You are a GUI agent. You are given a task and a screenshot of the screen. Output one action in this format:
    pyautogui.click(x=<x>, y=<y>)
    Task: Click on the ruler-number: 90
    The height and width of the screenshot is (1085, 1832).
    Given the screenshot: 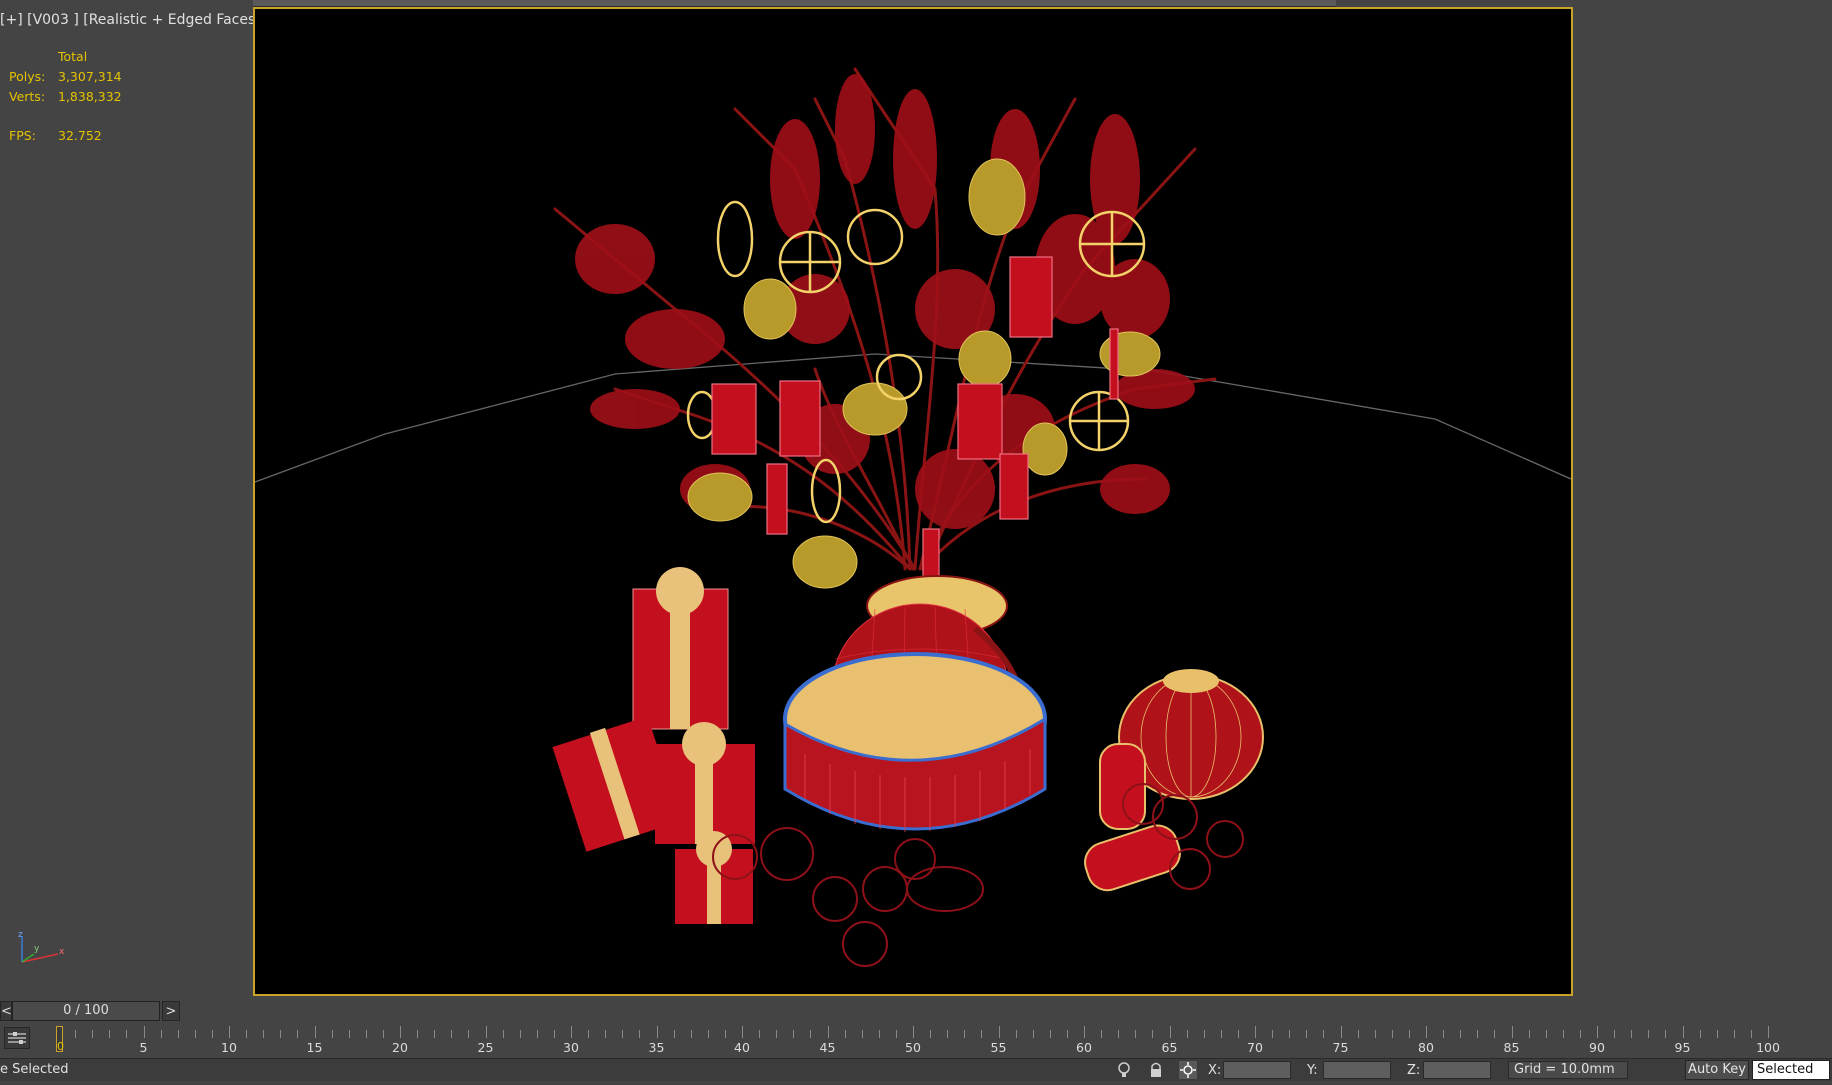 What is the action you would take?
    pyautogui.click(x=1597, y=1047)
    